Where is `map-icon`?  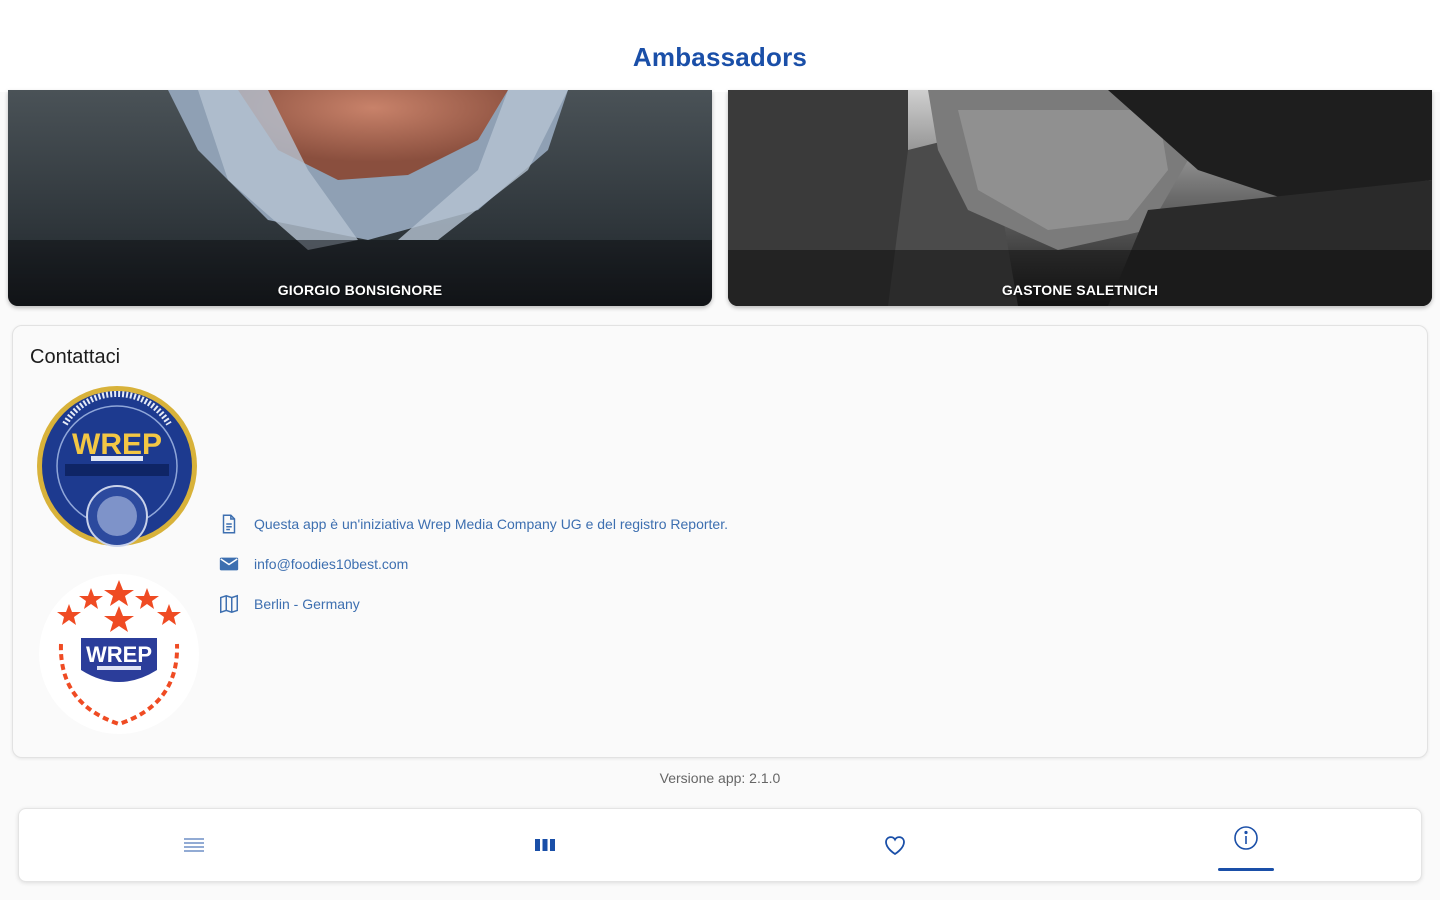 map-icon is located at coordinates (229, 604).